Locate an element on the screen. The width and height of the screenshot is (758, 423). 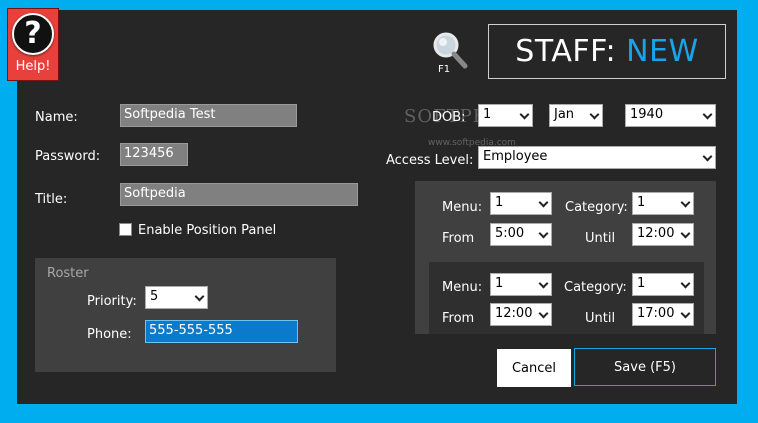
dob-day-value: 1 is located at coordinates (487, 114).